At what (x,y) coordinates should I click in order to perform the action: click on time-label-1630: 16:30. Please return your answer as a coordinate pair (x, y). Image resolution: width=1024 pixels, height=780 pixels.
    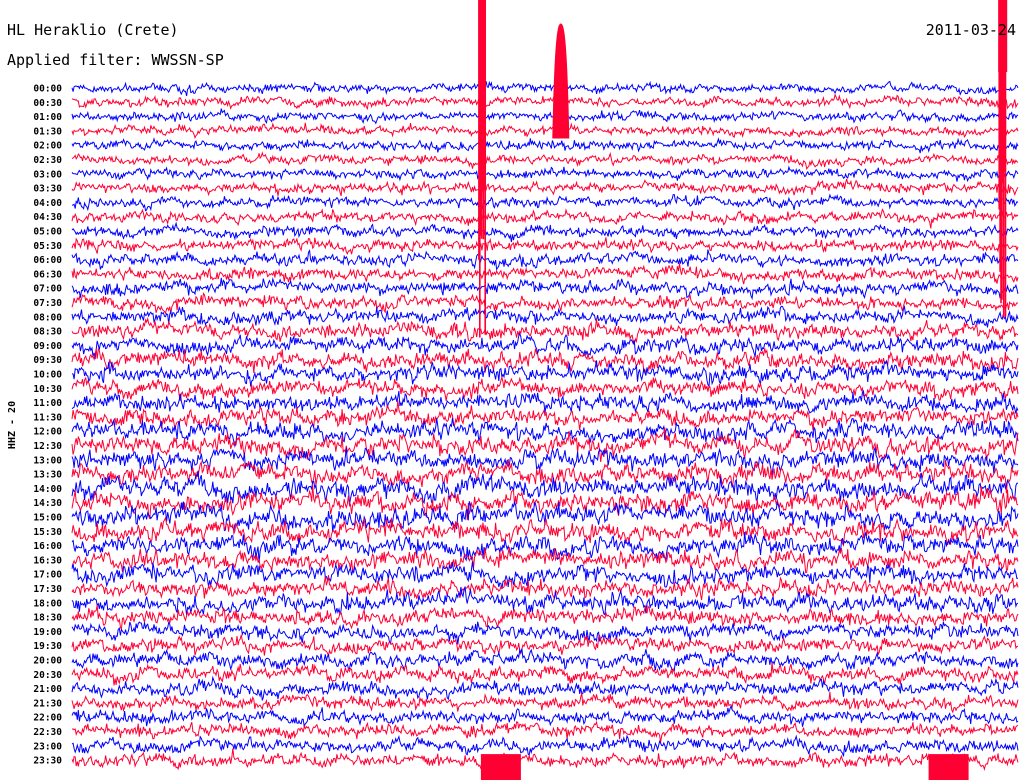
    Looking at the image, I should click on (47, 560).